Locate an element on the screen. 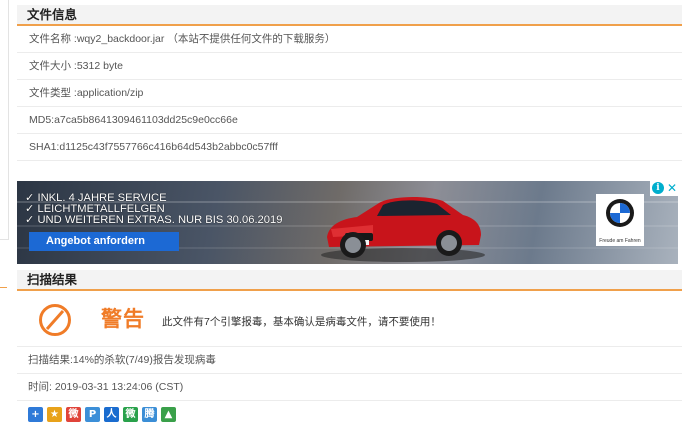 The width and height of the screenshot is (693, 436). scan-result-title: 扫描结果 is located at coordinates (349, 280).